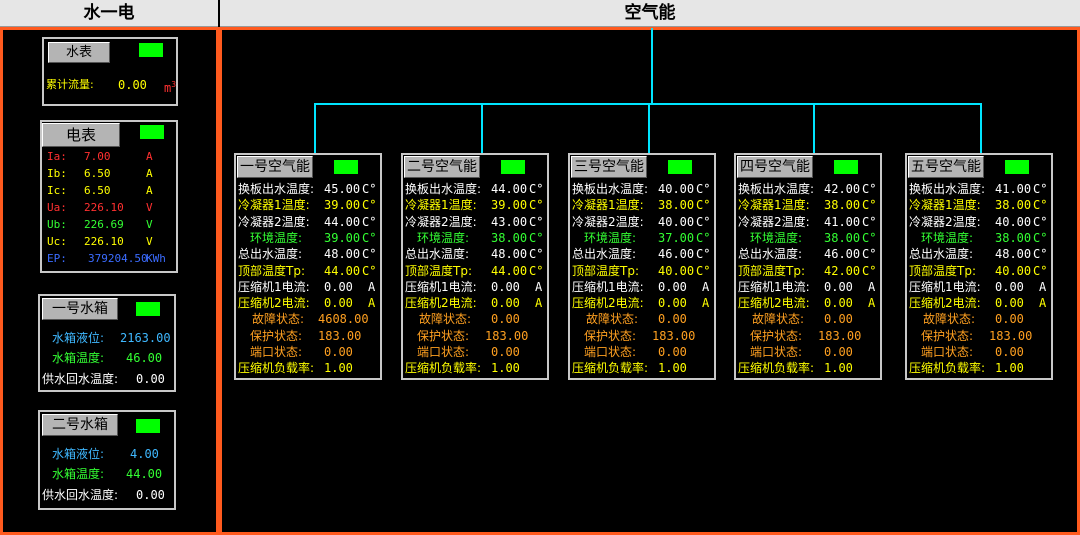 The image size is (1080, 535). What do you see at coordinates (104, 224) in the screenshot?
I see `electric-meter-value: 226.69` at bounding box center [104, 224].